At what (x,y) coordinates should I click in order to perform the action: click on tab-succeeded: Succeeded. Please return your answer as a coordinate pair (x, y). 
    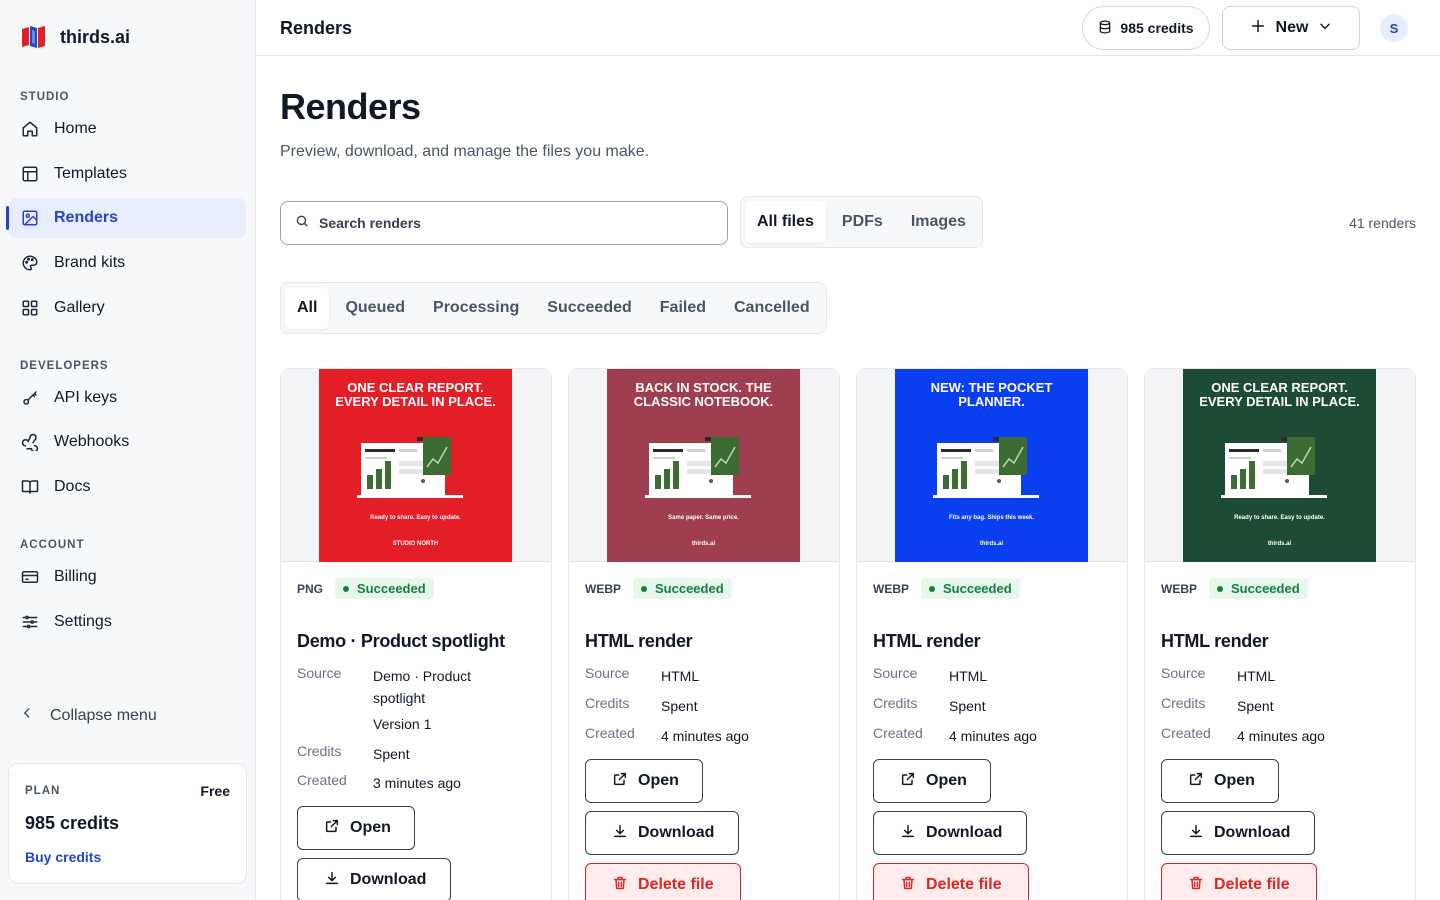
    Looking at the image, I should click on (589, 308).